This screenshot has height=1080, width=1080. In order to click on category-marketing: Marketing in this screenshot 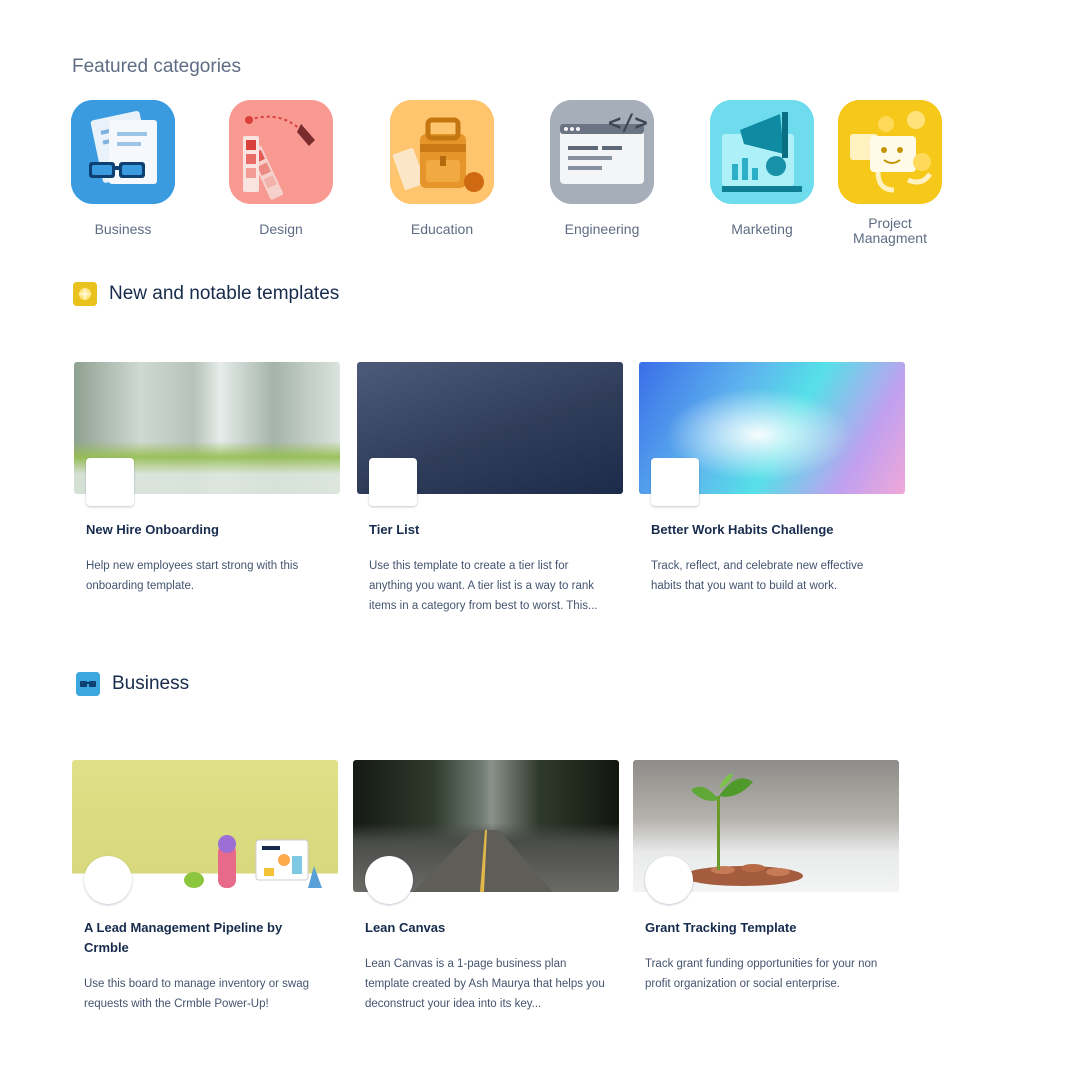, I will do `click(762, 168)`.